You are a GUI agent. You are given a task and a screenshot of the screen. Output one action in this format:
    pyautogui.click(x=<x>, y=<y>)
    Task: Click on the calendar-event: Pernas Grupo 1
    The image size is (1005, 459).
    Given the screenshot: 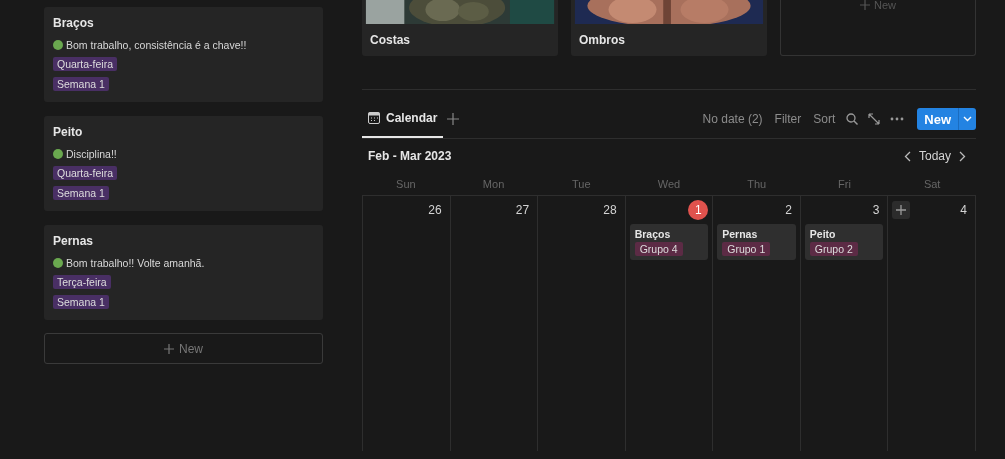 What is the action you would take?
    pyautogui.click(x=756, y=242)
    